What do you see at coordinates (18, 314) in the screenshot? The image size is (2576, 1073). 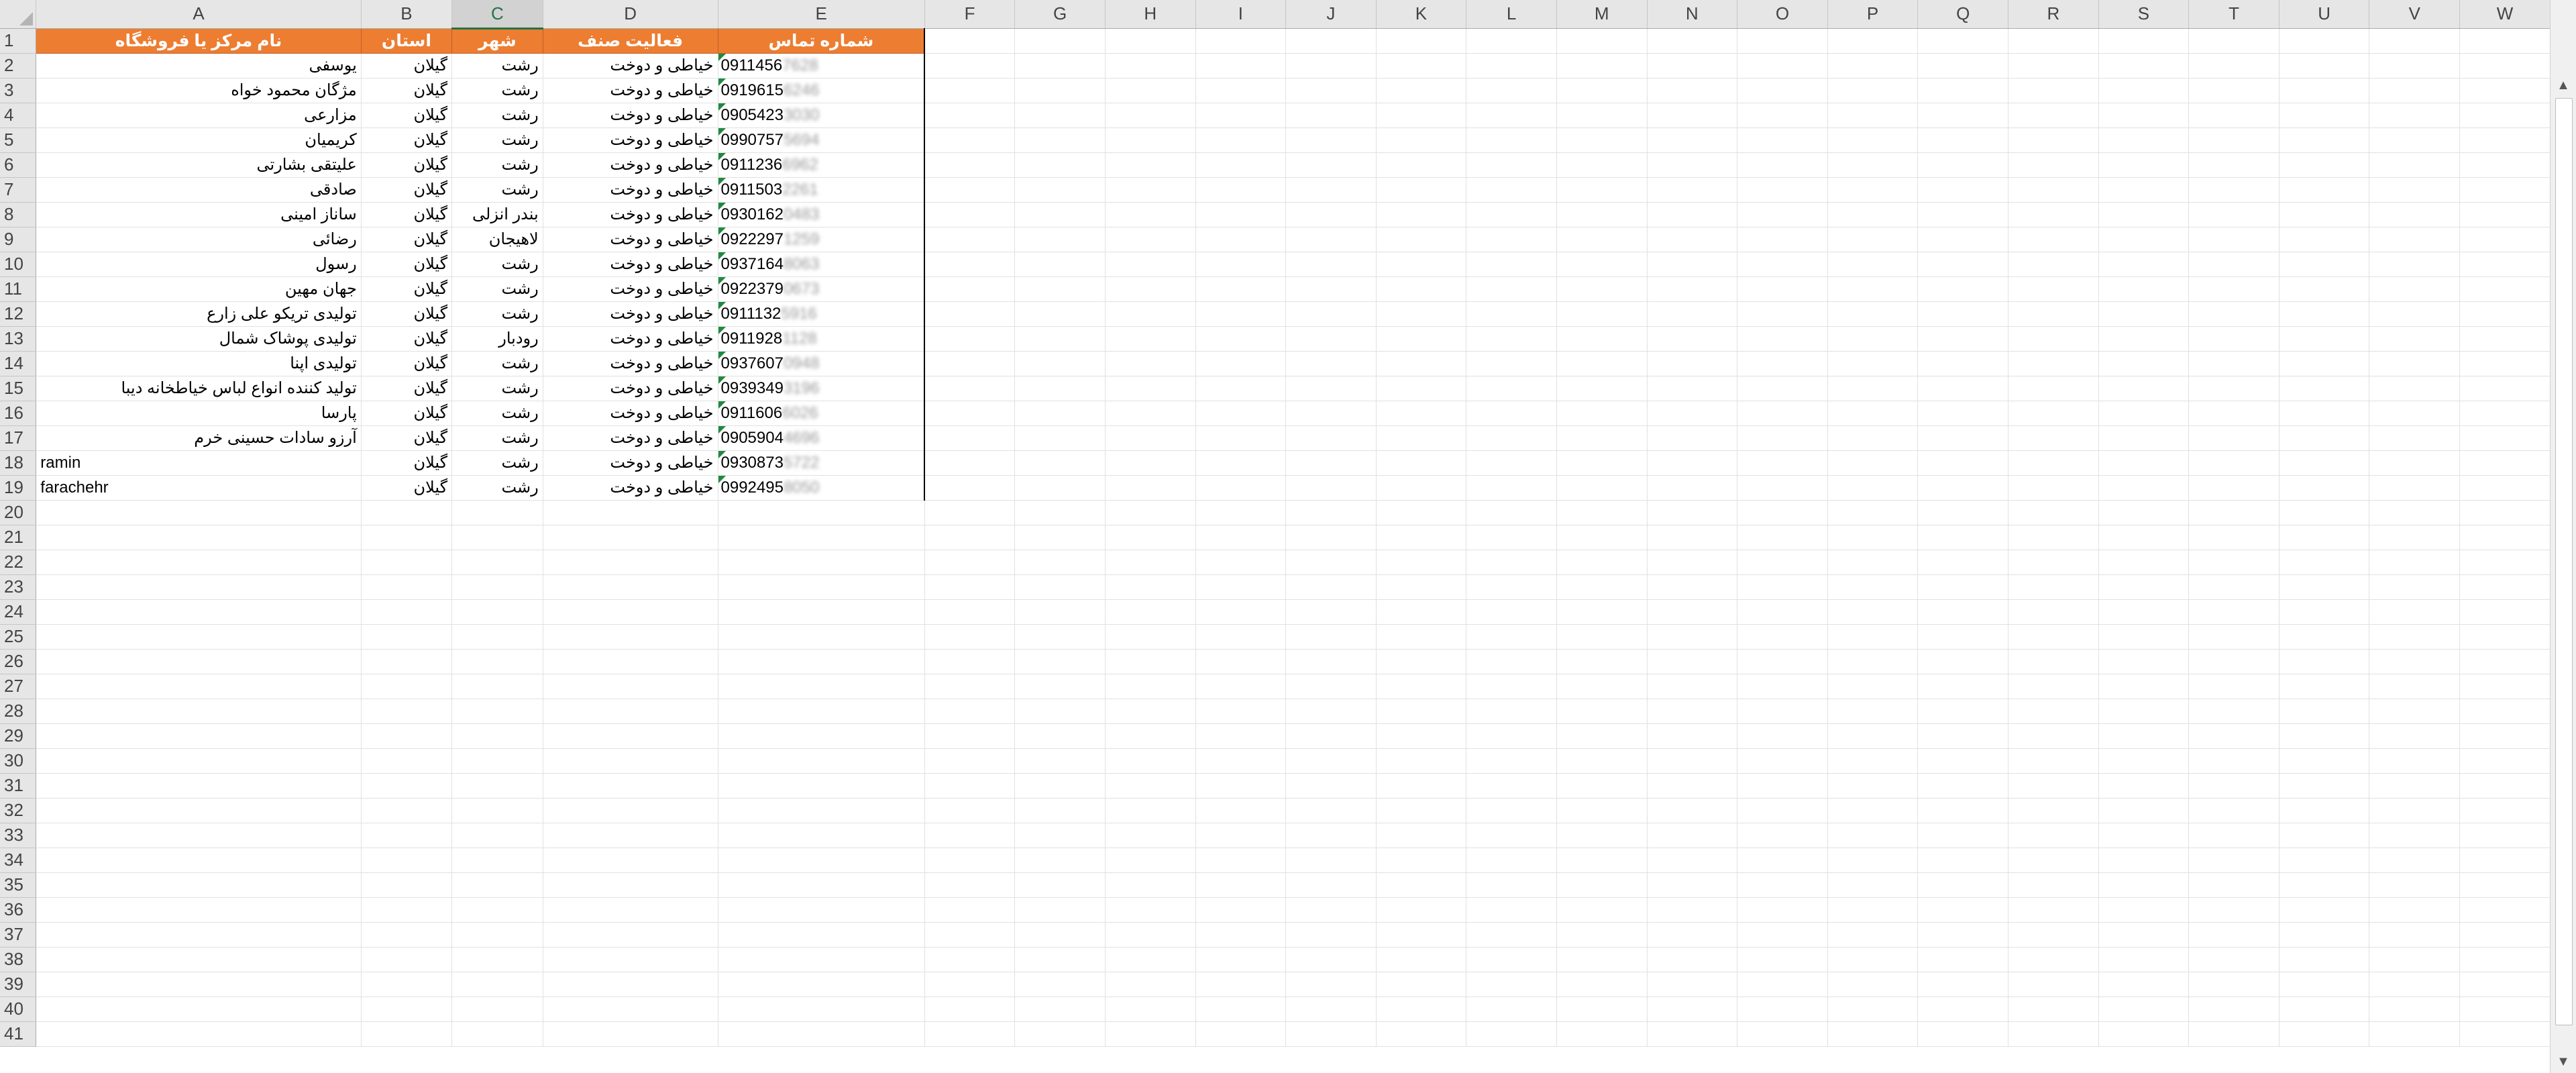 I see `row-header: 12` at bounding box center [18, 314].